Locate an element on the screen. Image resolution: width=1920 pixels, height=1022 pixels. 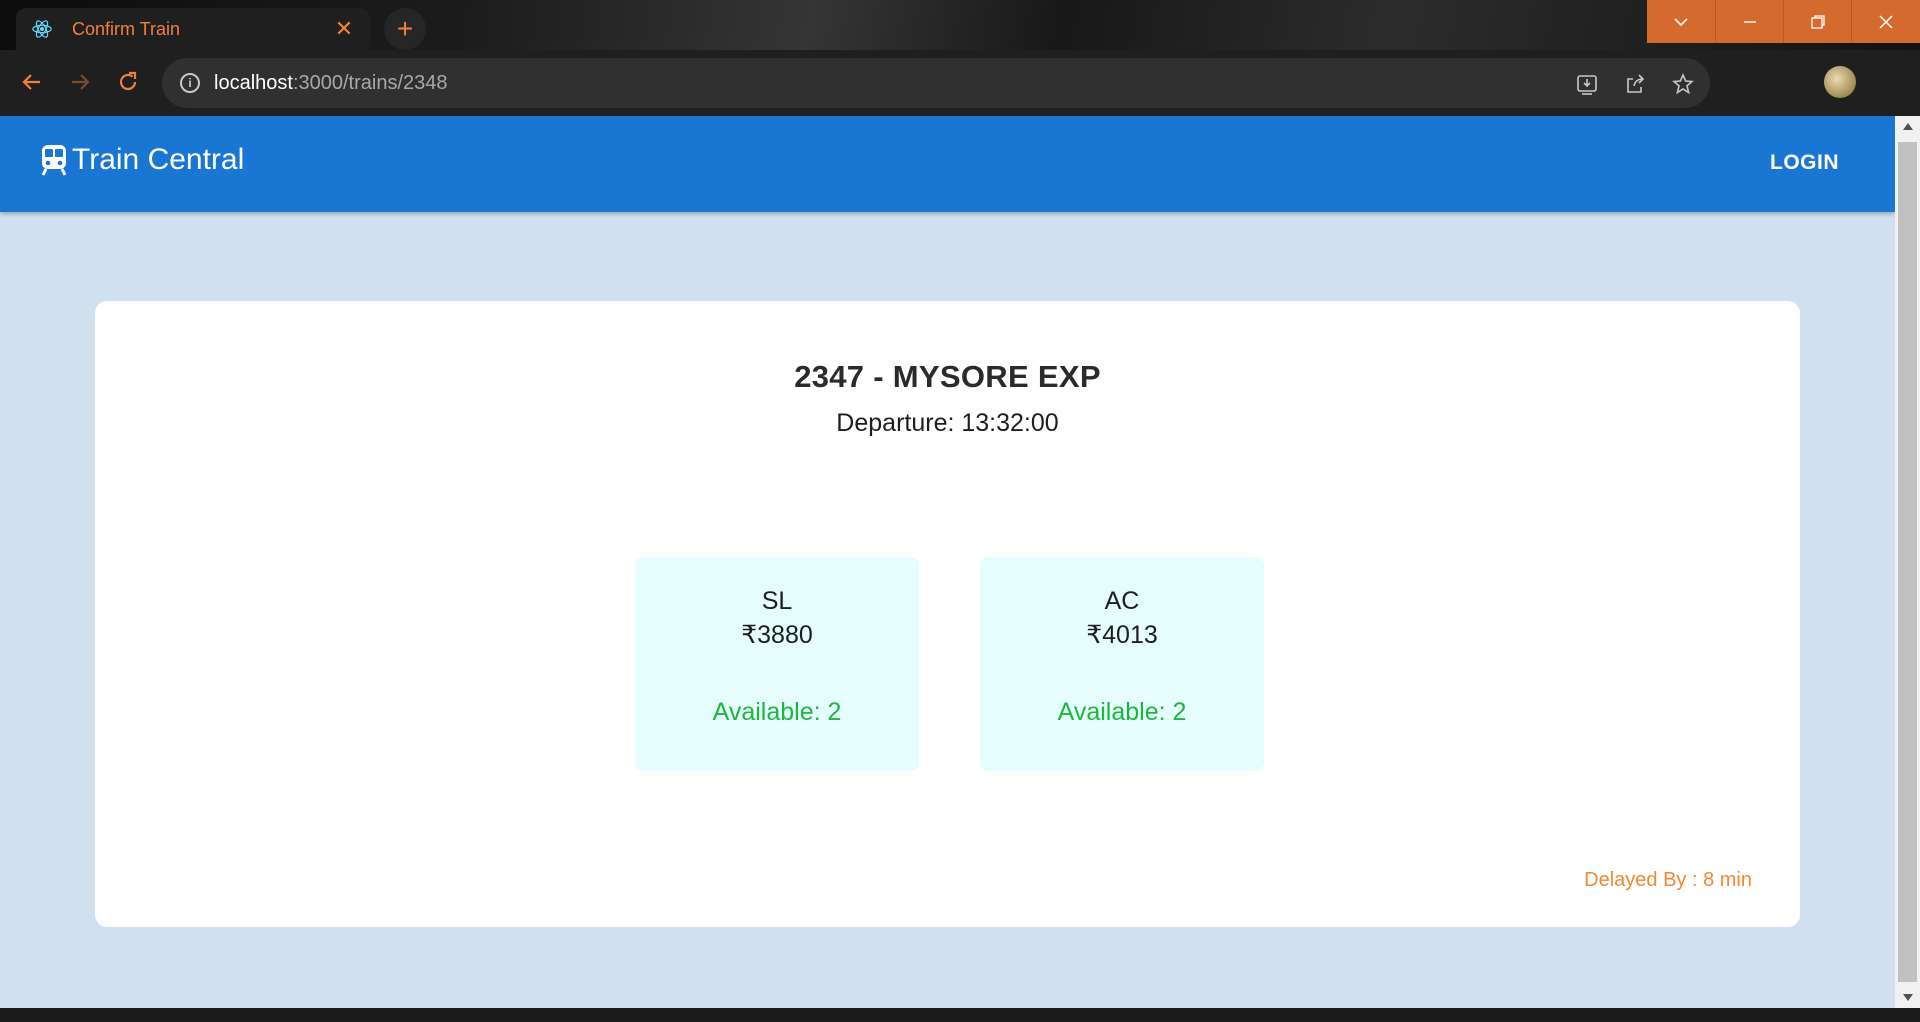
share-icon is located at coordinates (1635, 84).